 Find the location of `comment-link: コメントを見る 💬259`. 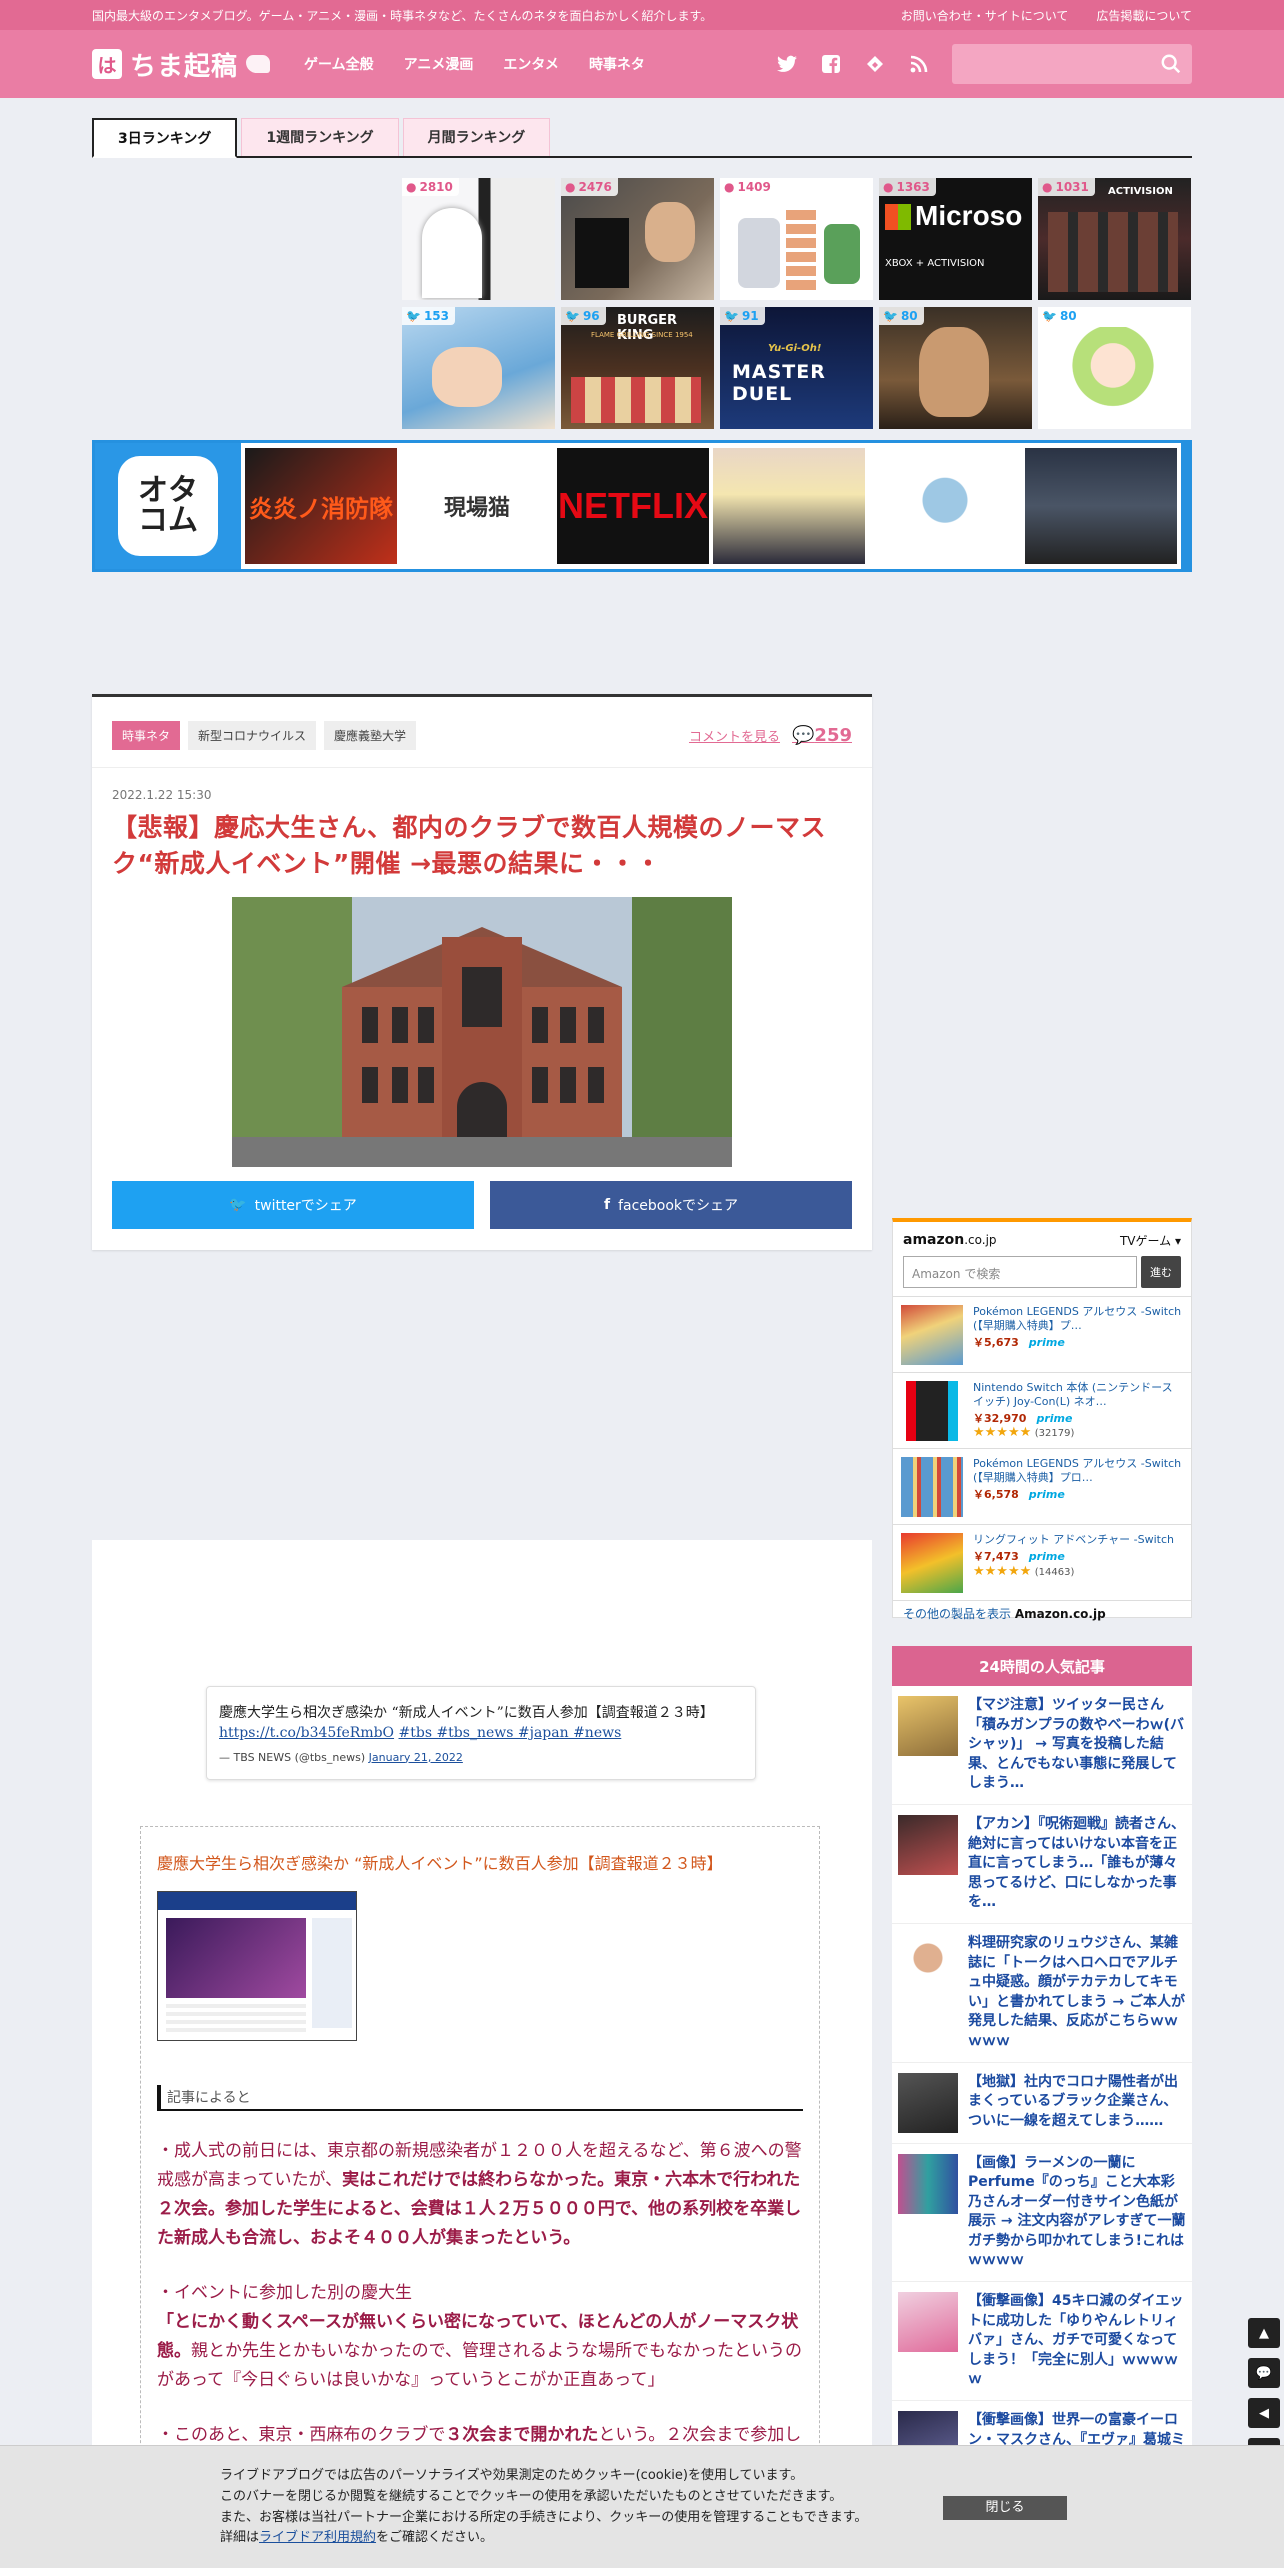

comment-link: コメントを見る 💬259 is located at coordinates (770, 735).